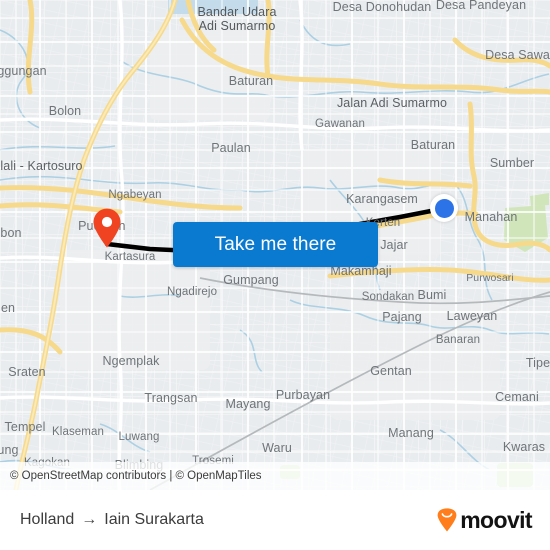  Describe the element at coordinates (447, 520) in the screenshot. I see `moovit-pin-icon` at that location.